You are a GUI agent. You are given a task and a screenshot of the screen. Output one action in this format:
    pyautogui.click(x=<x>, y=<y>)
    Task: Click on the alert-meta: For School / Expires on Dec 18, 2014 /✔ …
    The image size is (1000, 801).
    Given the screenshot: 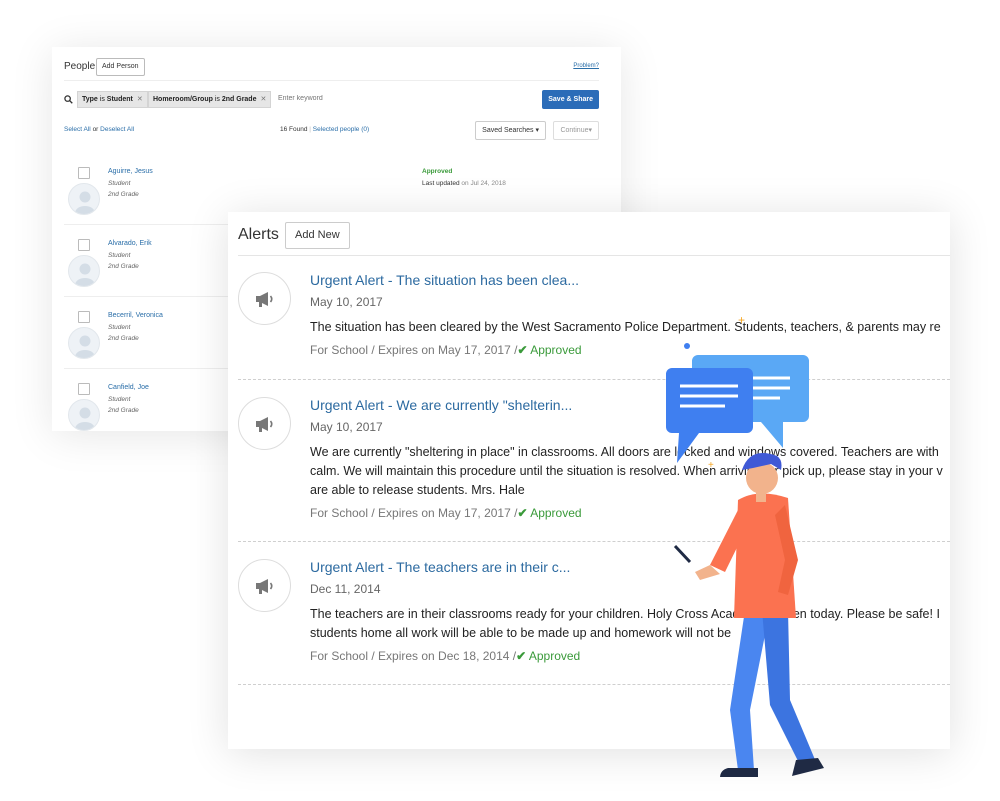 What is the action you would take?
    pyautogui.click(x=445, y=656)
    